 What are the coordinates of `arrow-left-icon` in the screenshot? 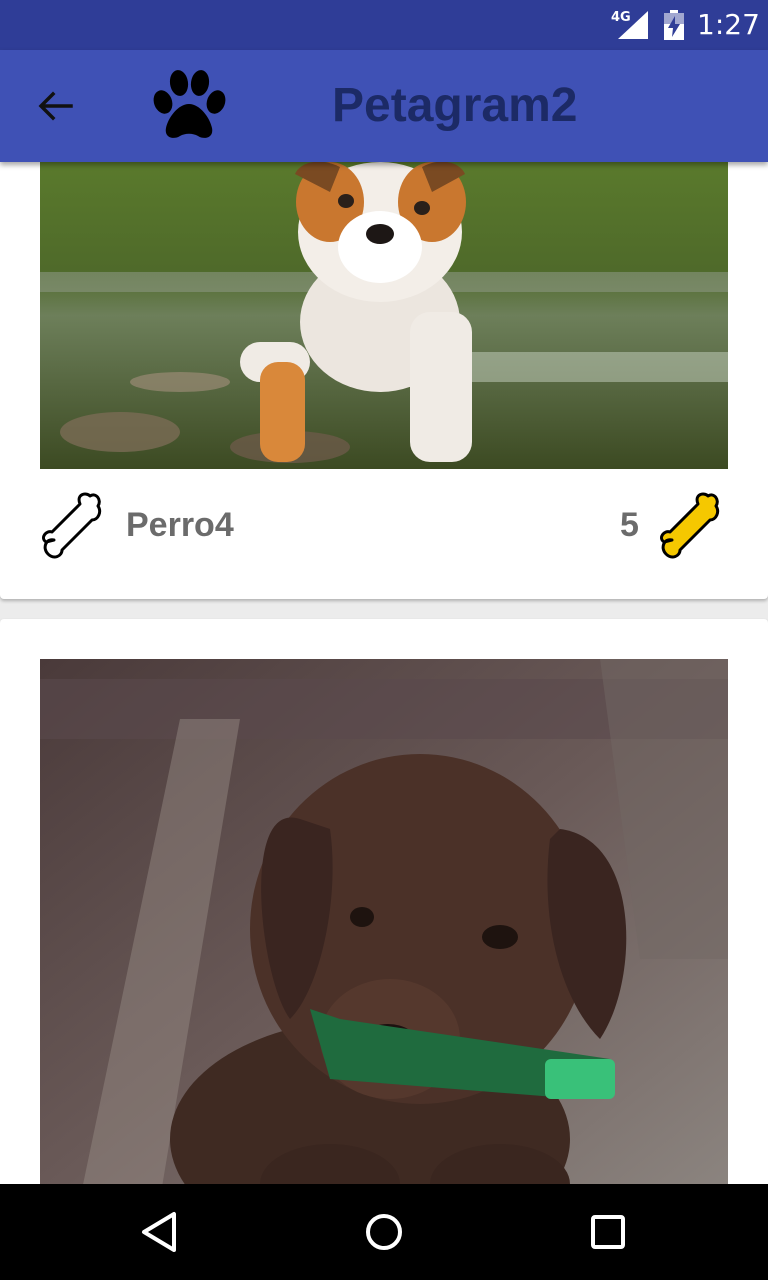 It's located at (55, 106).